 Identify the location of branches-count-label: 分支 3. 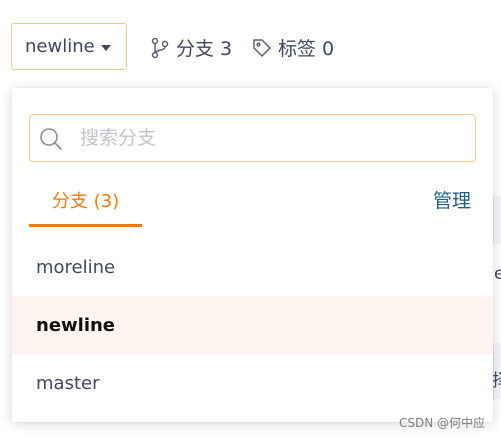
(204, 49).